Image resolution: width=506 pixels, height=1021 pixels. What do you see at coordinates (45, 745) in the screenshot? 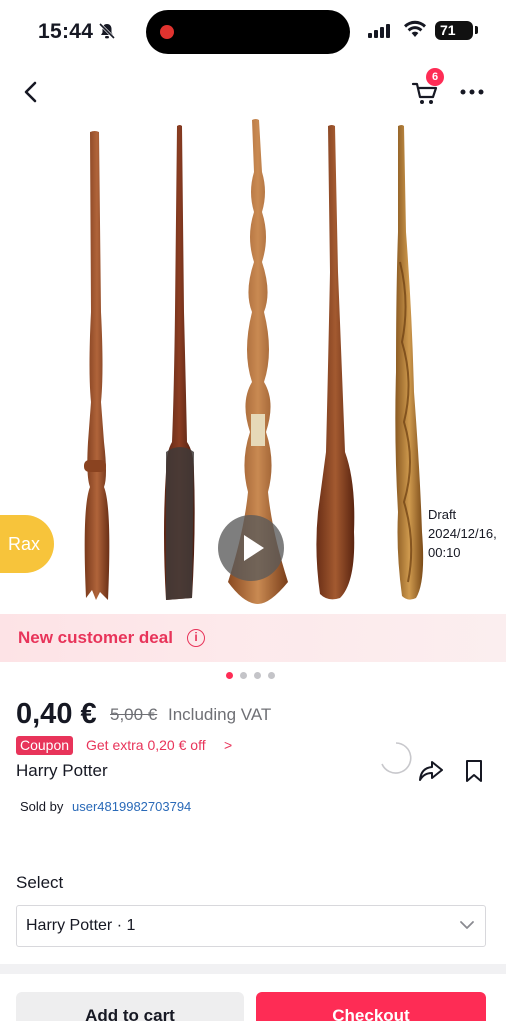
I see `coupon-tag: Coupon` at bounding box center [45, 745].